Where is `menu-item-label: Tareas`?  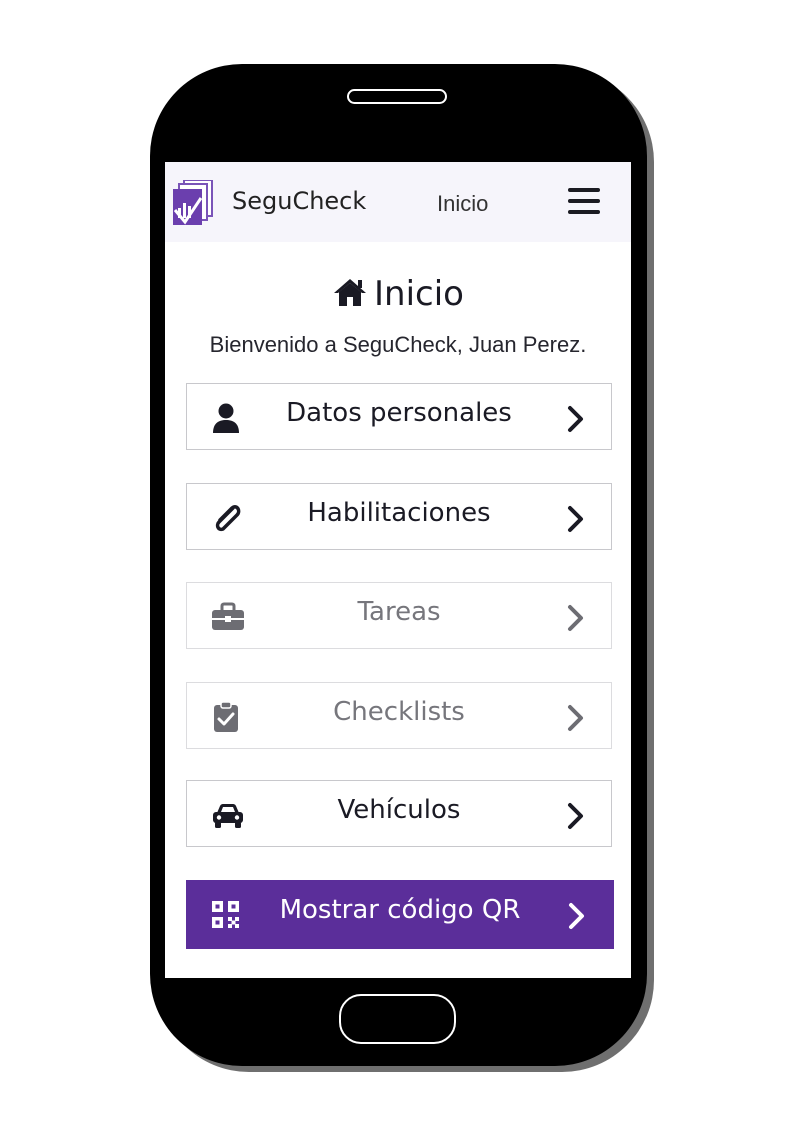
menu-item-label: Tareas is located at coordinates (399, 612).